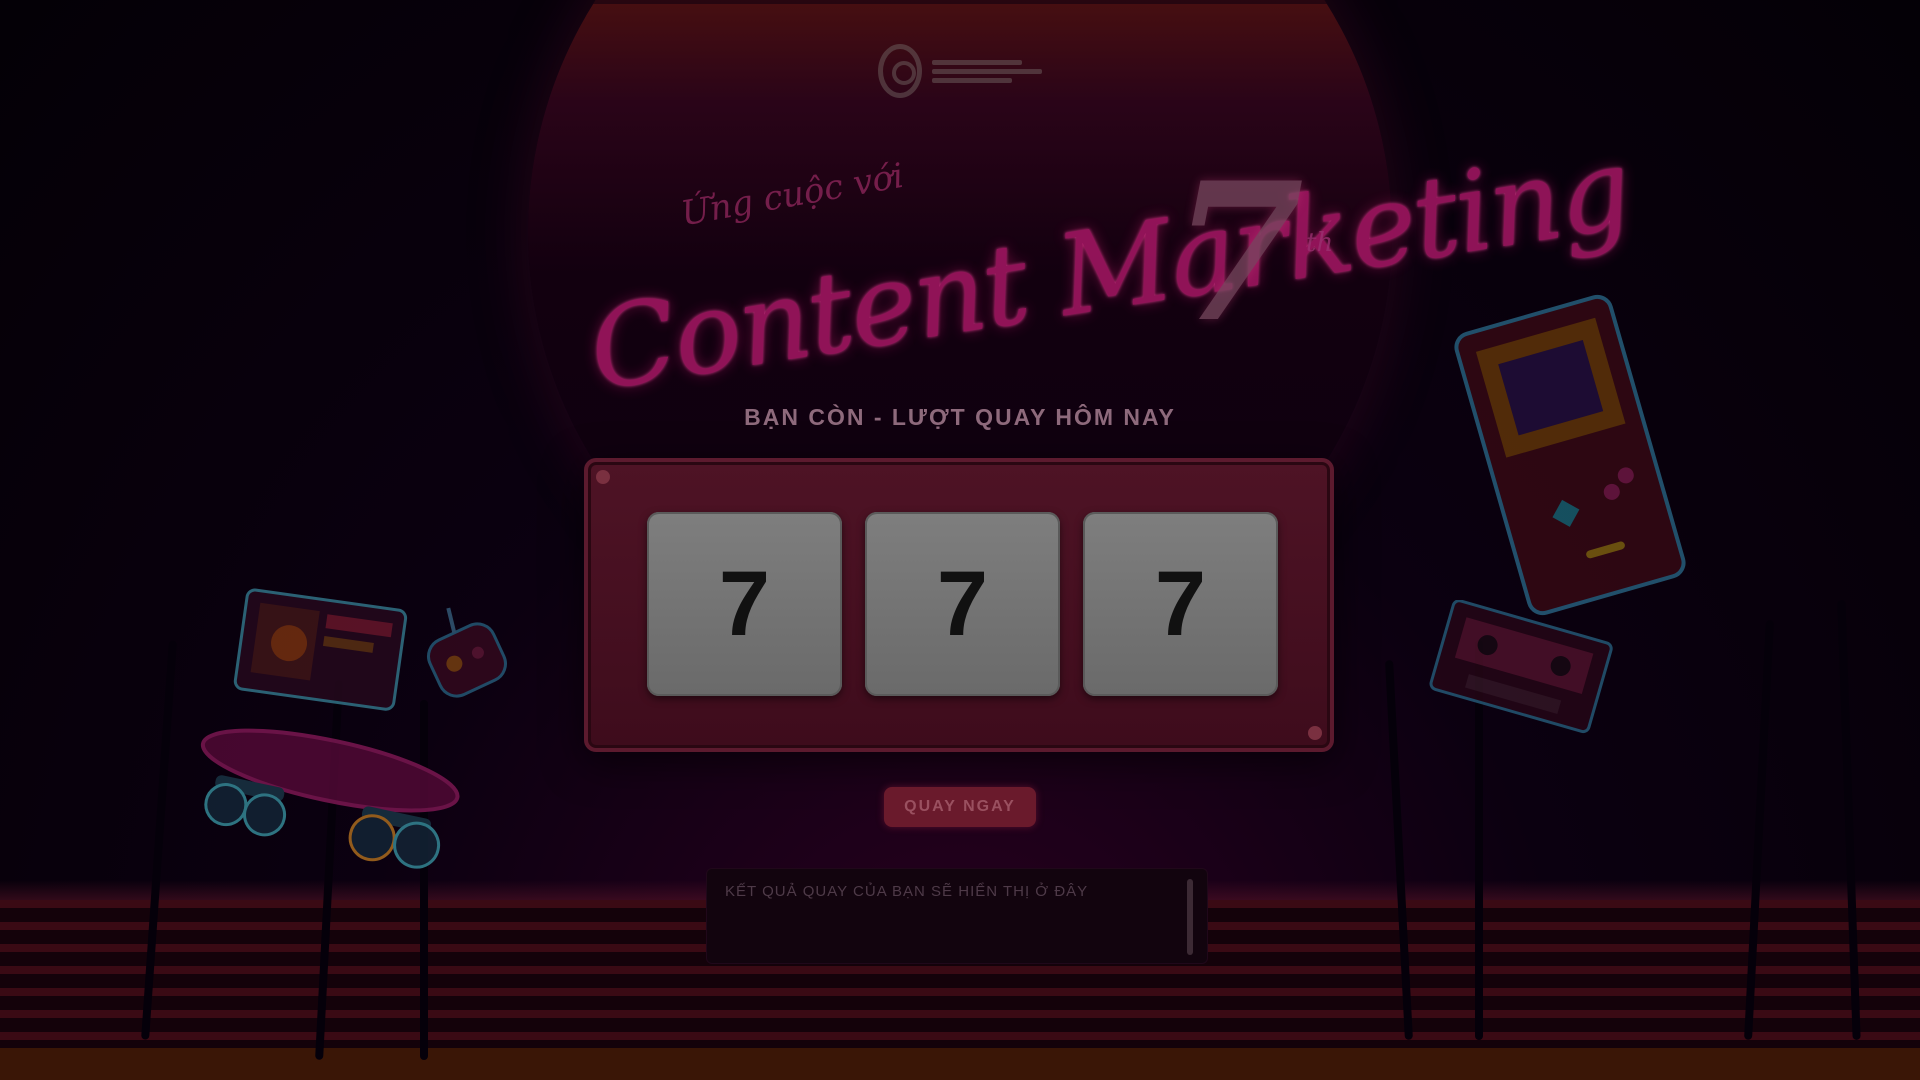 The width and height of the screenshot is (1920, 1080). I want to click on slot-reel-2: 7, so click(962, 604).